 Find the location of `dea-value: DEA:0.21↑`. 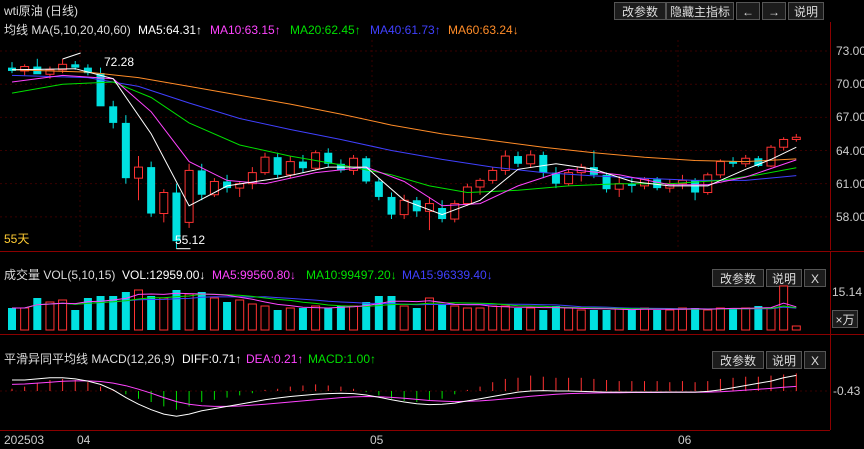

dea-value: DEA:0.21↑ is located at coordinates (275, 359).